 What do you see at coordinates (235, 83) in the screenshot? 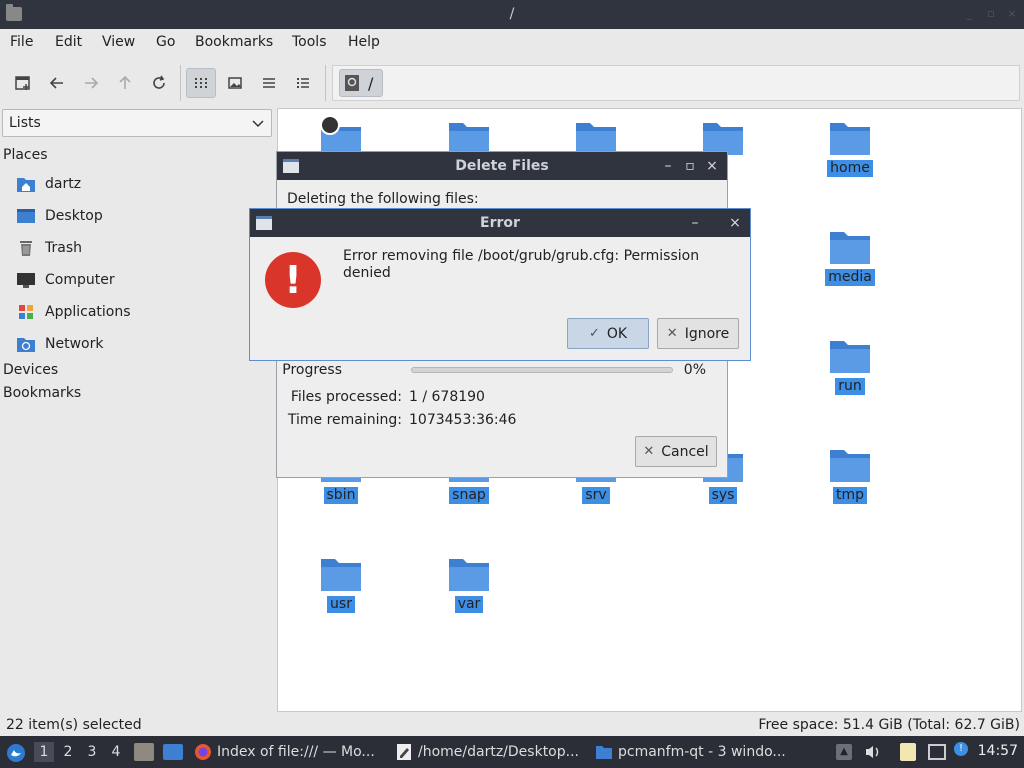
I see `thumbnail-view-button` at bounding box center [235, 83].